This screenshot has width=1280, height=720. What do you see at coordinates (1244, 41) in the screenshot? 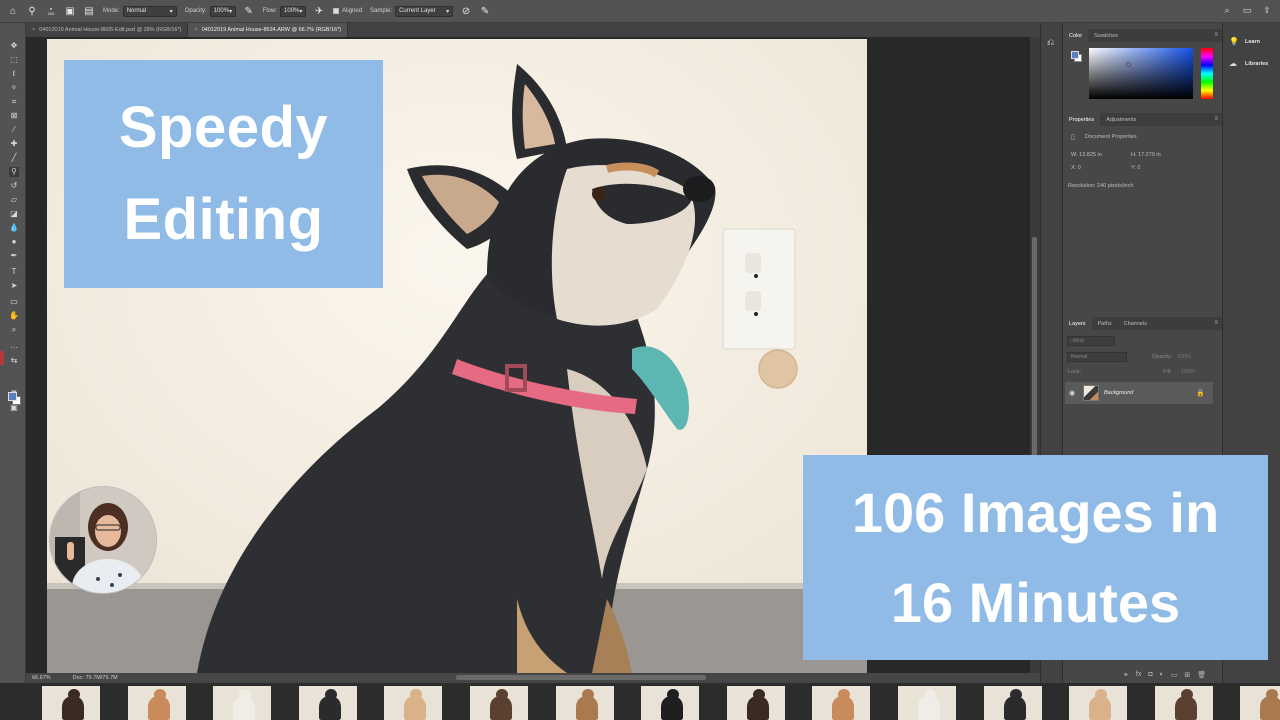
I see `learn-item: 💡 Learn` at bounding box center [1244, 41].